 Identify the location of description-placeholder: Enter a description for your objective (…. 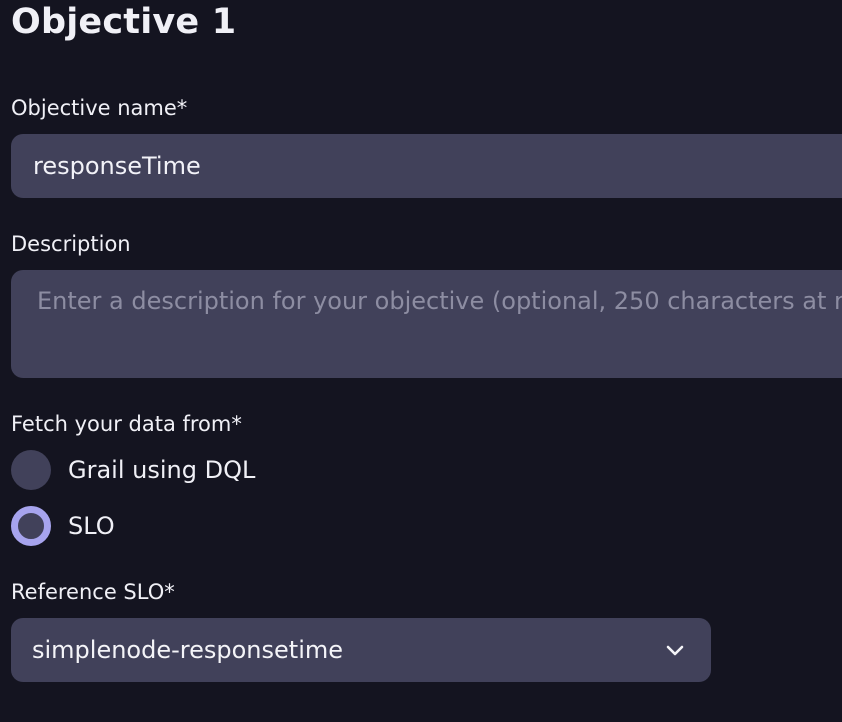
(439, 301).